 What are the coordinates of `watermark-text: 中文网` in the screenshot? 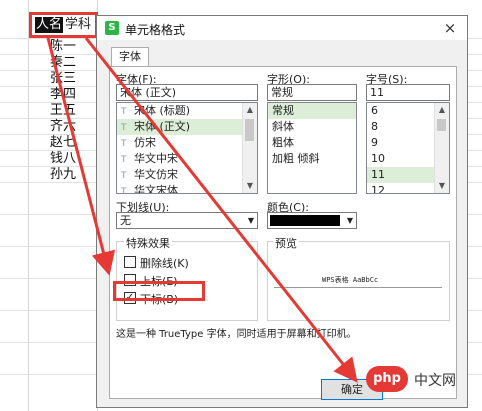 It's located at (435, 381).